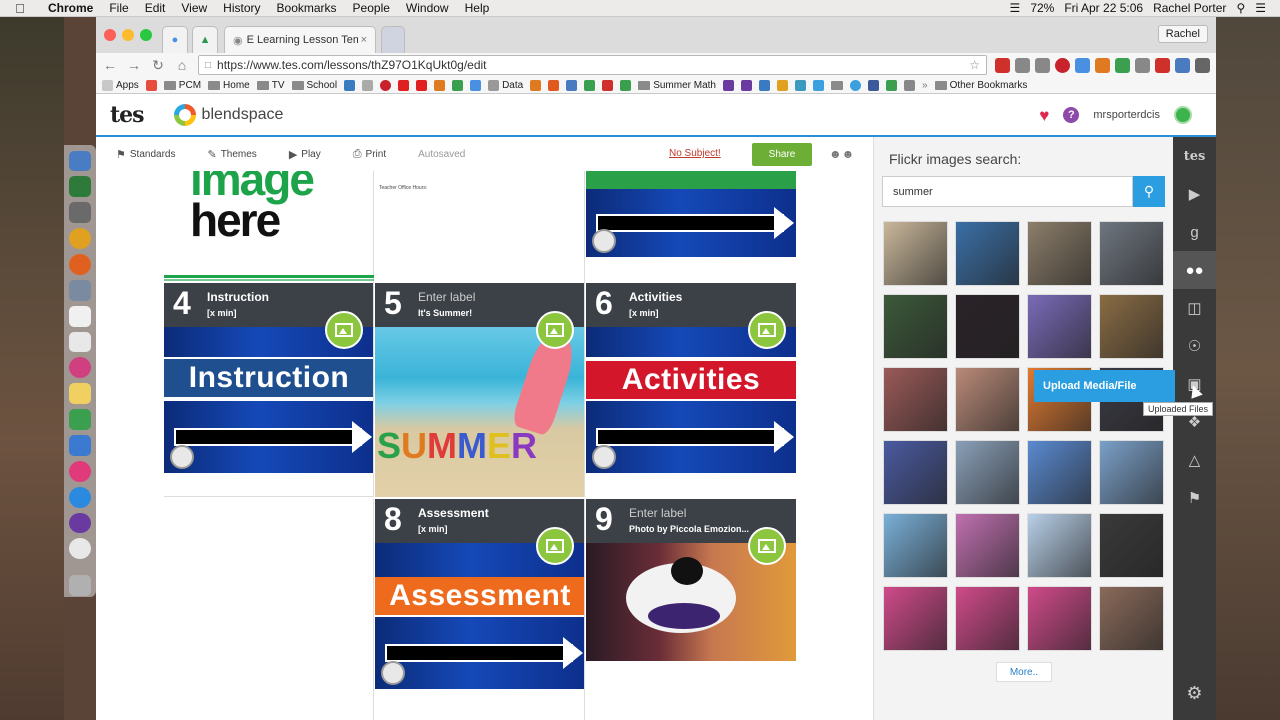 The width and height of the screenshot is (1280, 720). I want to click on new-tab-button, so click(393, 39).